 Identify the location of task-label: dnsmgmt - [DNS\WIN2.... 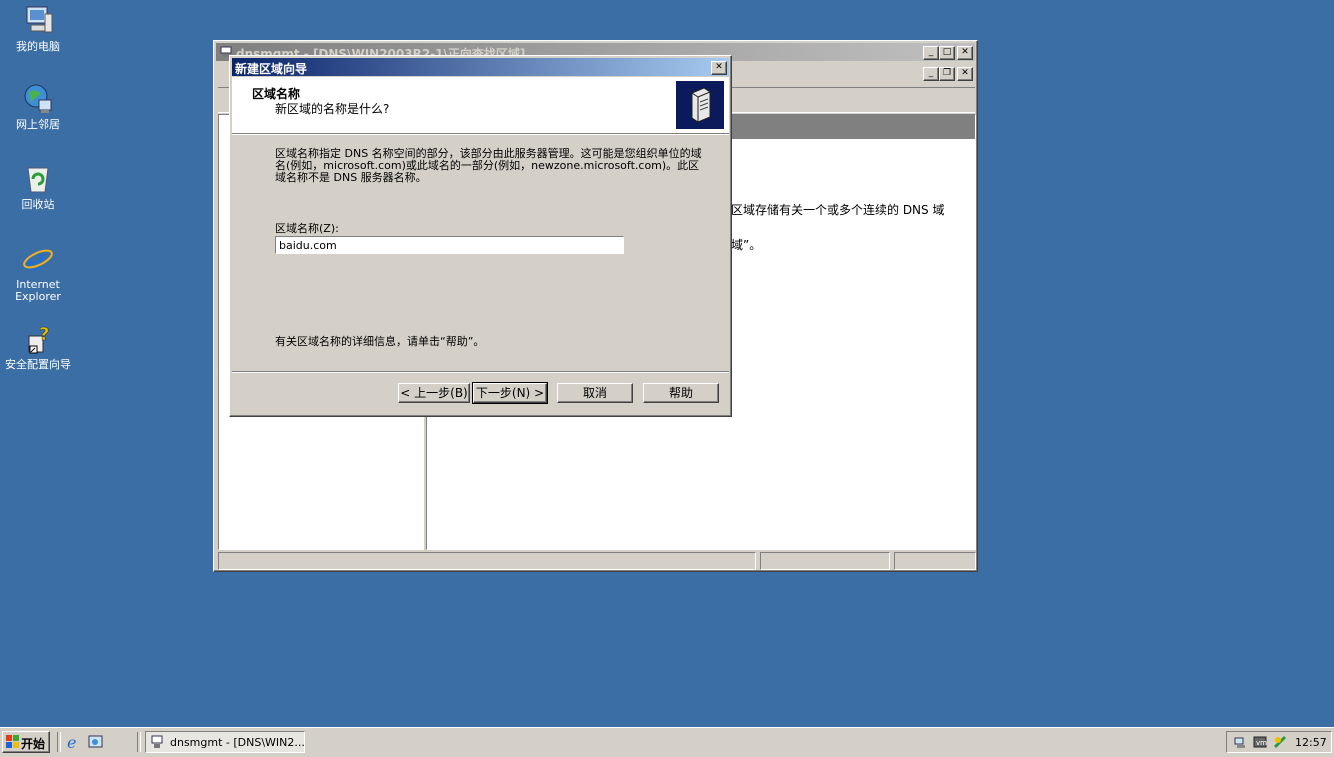
(237, 742).